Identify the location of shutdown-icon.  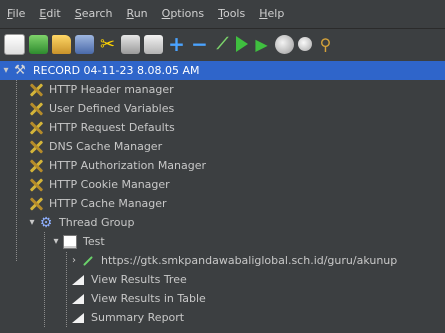
(305, 44).